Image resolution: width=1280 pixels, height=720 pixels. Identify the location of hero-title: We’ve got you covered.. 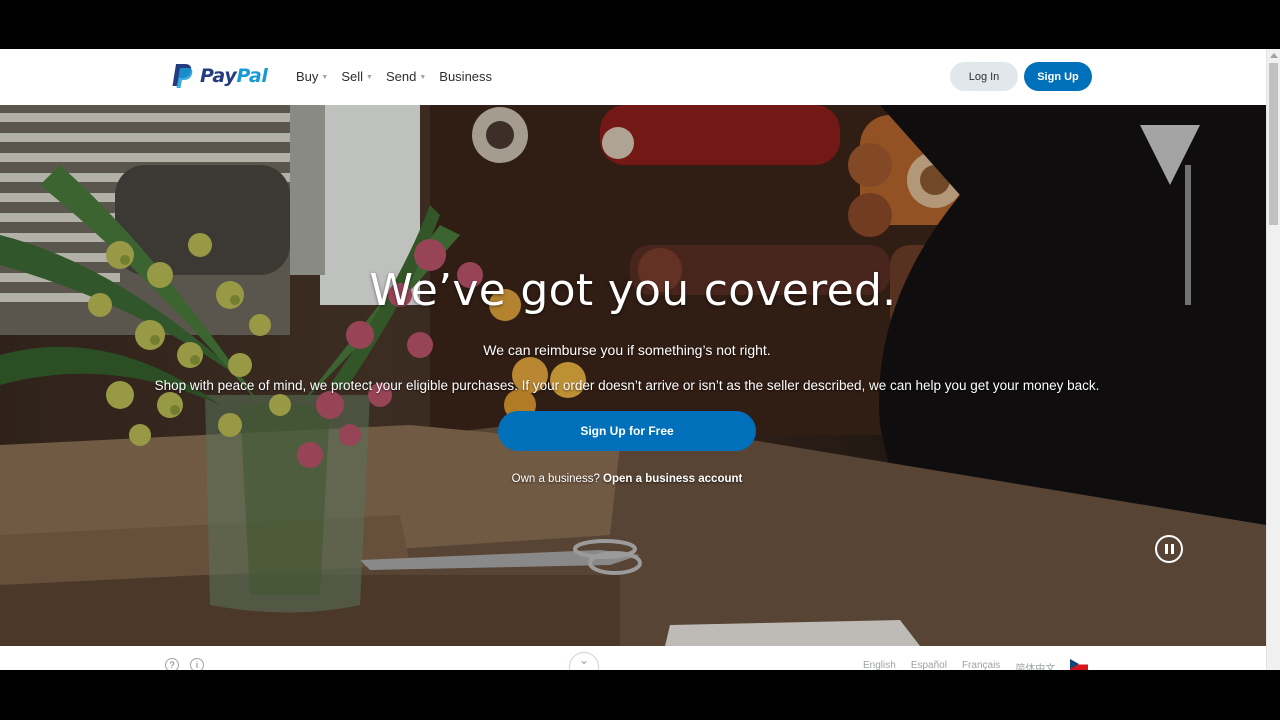
(633, 290).